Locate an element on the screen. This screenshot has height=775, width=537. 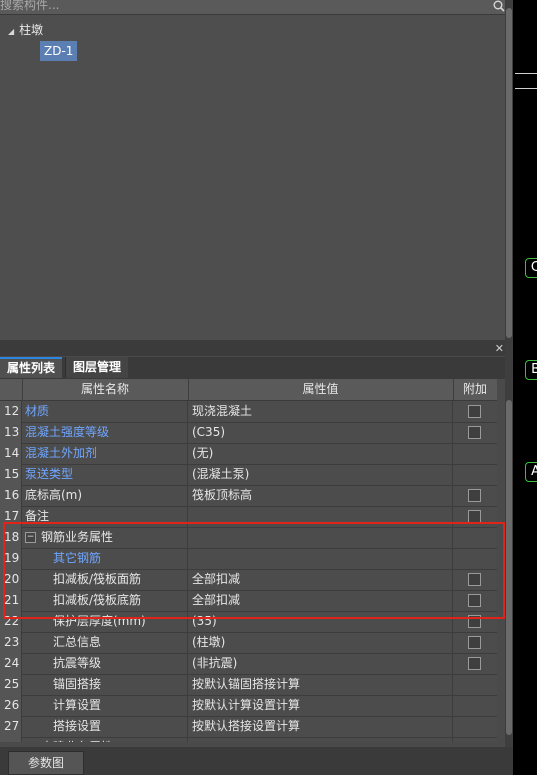
property-name: 混凝土强度等级 is located at coordinates (105, 432).